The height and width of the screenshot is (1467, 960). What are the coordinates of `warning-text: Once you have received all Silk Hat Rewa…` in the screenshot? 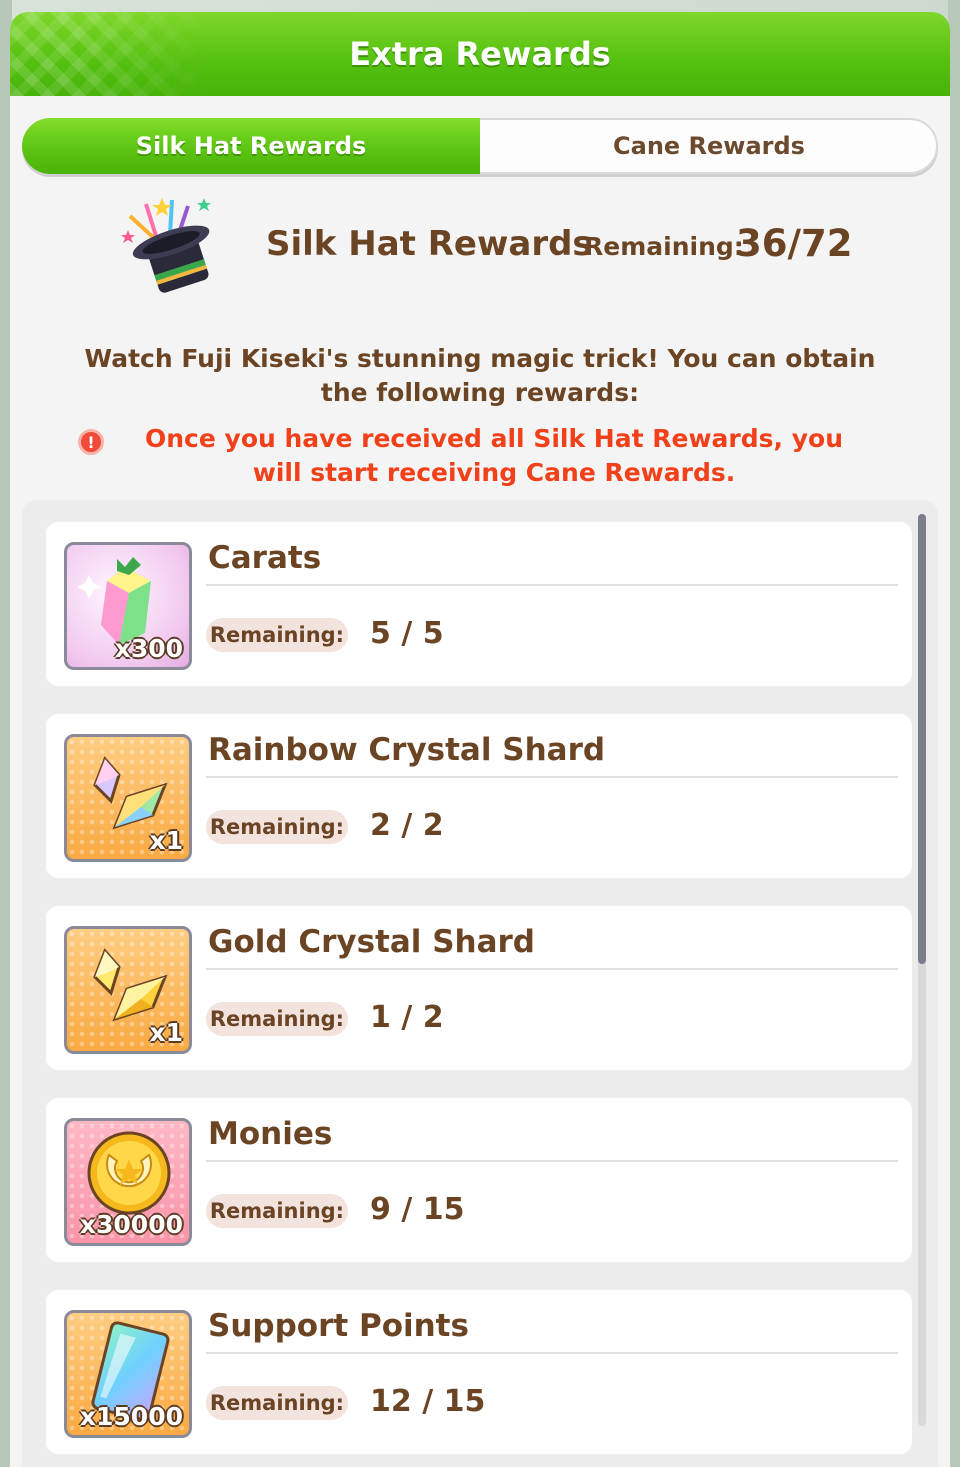 It's located at (494, 455).